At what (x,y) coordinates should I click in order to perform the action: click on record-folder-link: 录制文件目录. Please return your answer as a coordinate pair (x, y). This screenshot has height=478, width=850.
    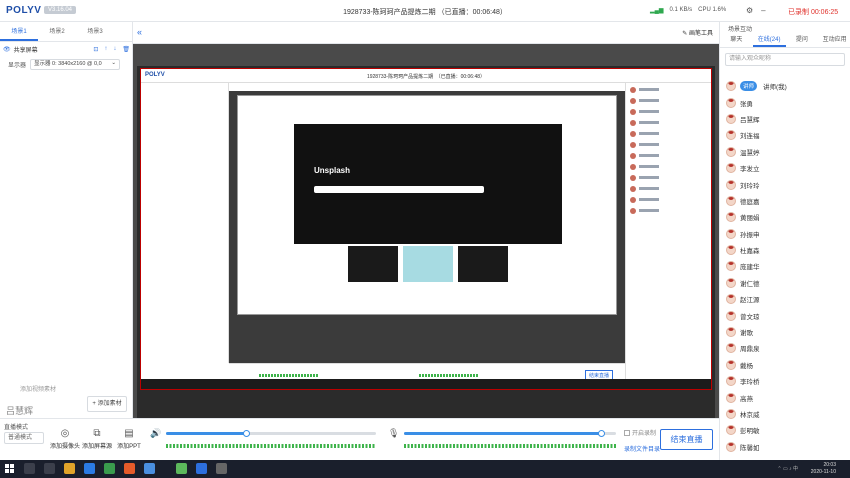
    Looking at the image, I should click on (642, 448).